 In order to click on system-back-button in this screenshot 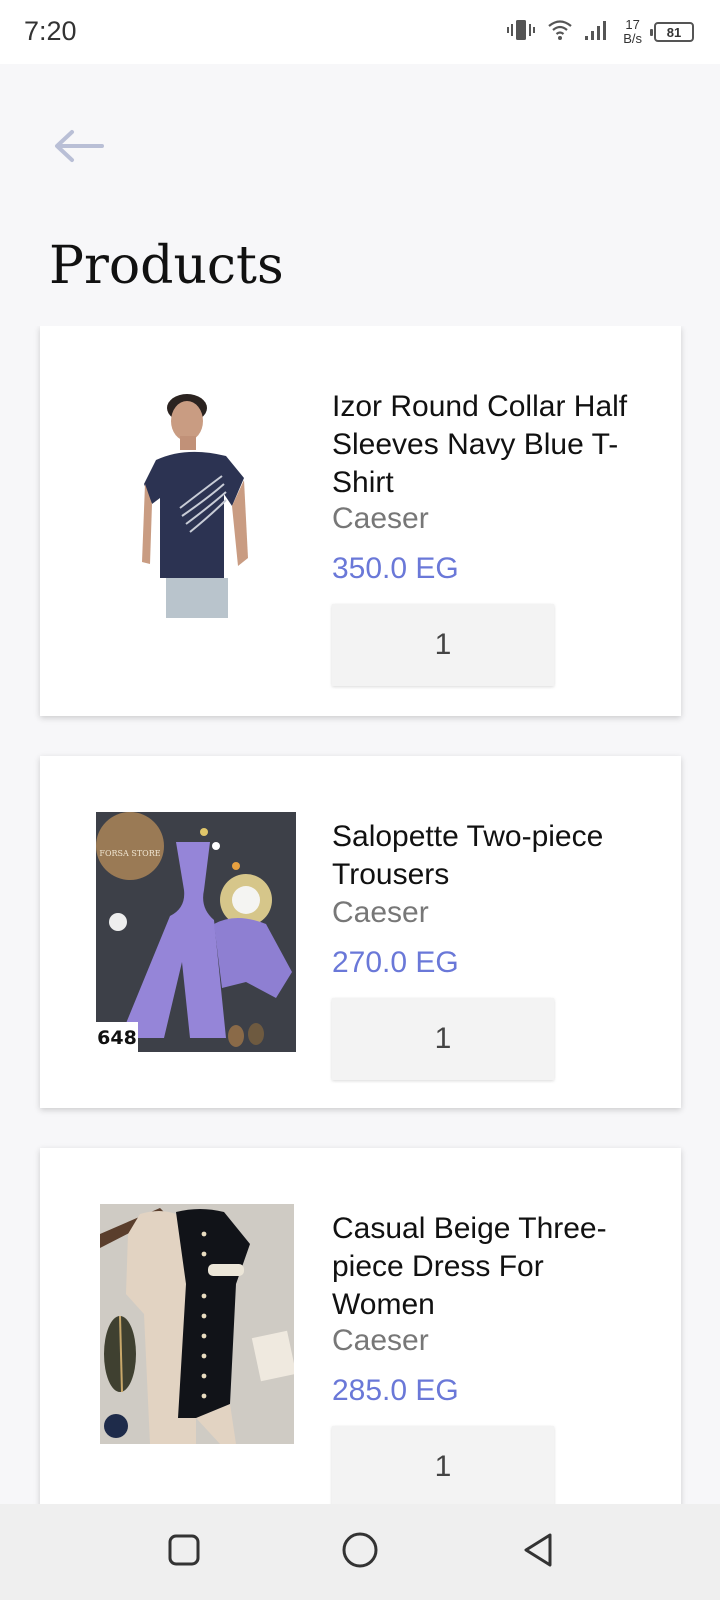, I will do `click(538, 1552)`.